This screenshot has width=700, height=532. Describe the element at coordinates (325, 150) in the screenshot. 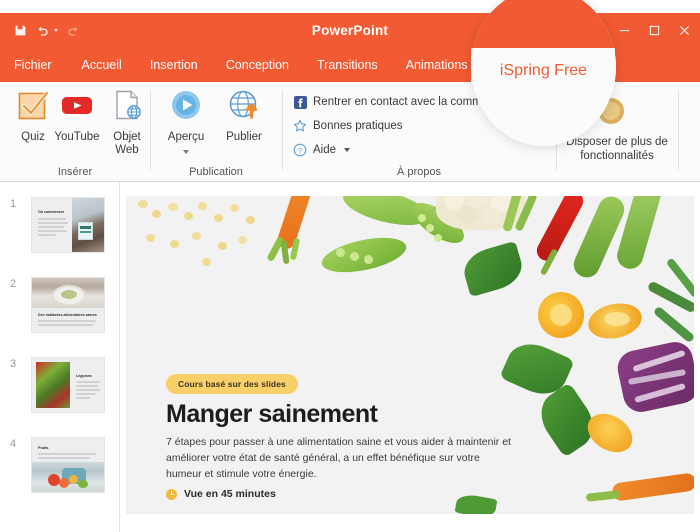

I see `help-link-label: Aide` at that location.